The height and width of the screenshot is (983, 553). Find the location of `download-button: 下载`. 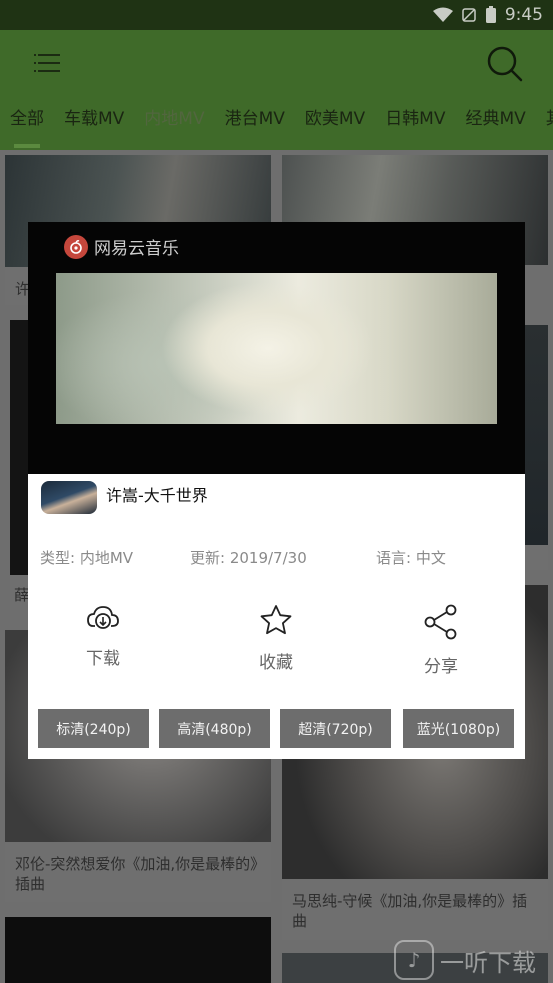

download-button: 下载 is located at coordinates (103, 636).